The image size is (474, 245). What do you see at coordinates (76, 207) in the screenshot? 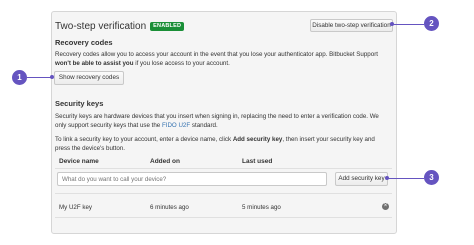
I see `device-name-cell: My U2F key` at bounding box center [76, 207].